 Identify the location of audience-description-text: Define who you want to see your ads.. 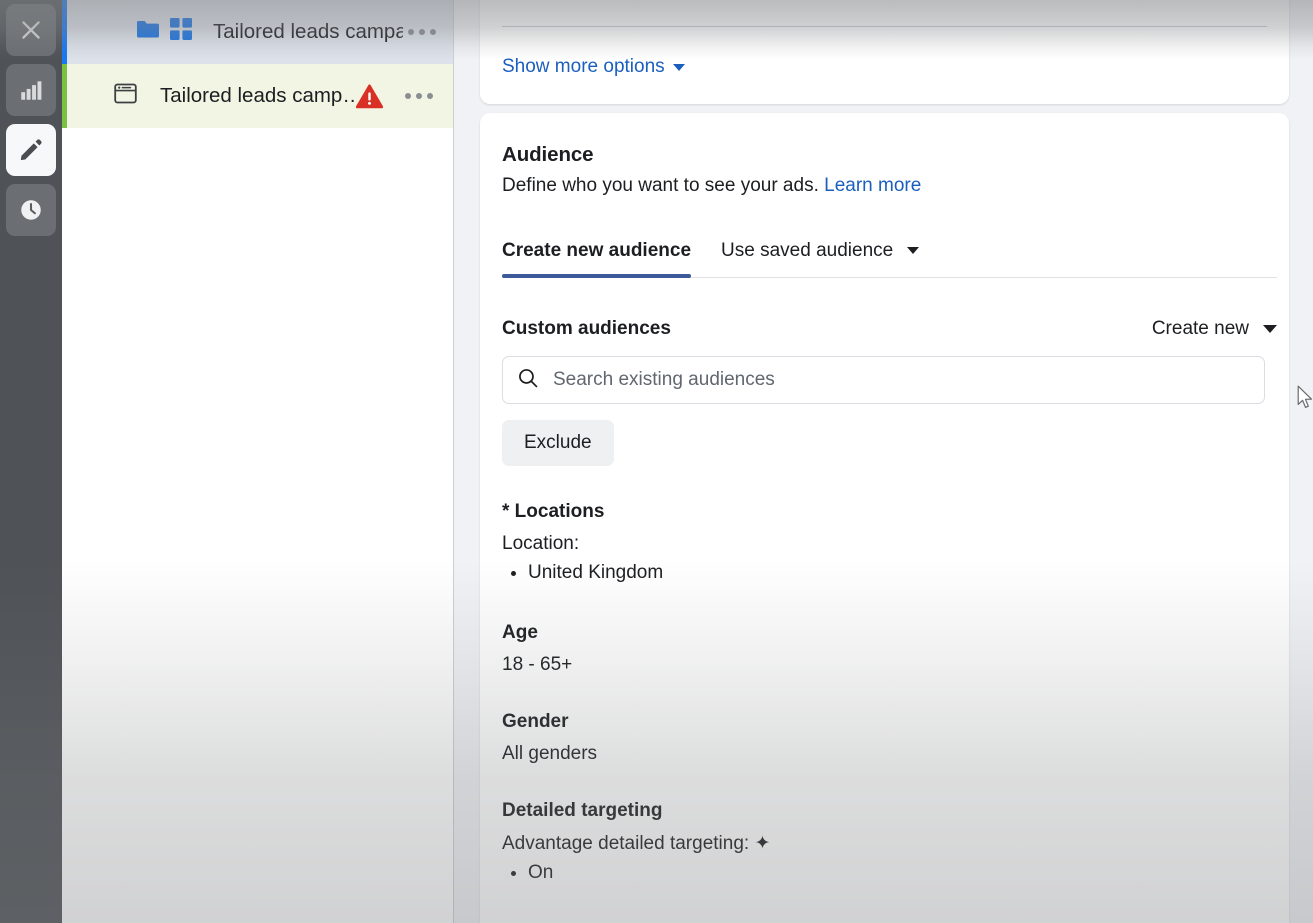
(660, 185).